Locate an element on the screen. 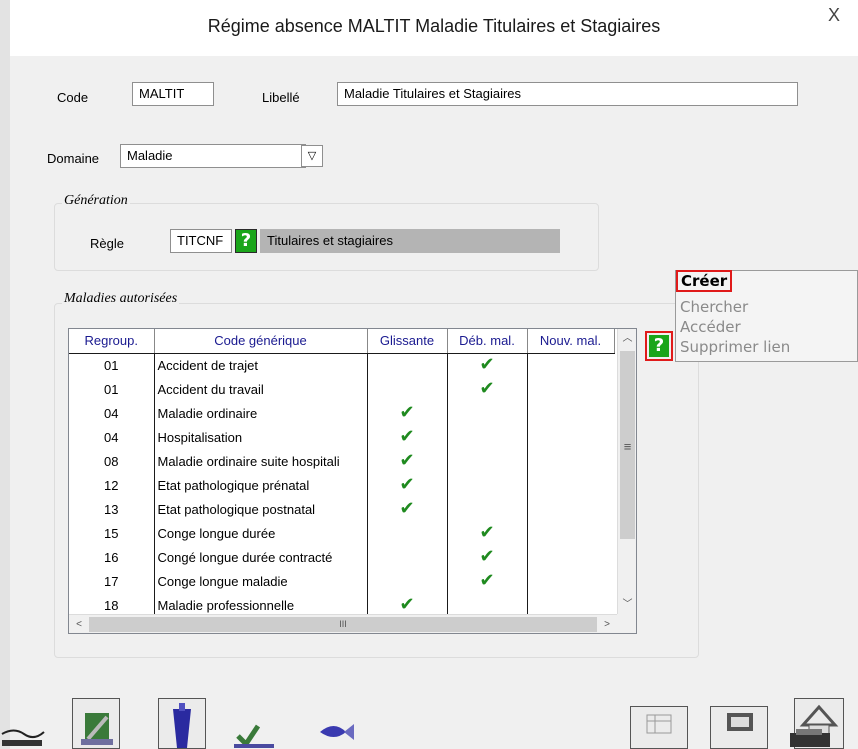 Image resolution: width=858 pixels, height=749 pixels. print-icon is located at coordinates (740, 722).